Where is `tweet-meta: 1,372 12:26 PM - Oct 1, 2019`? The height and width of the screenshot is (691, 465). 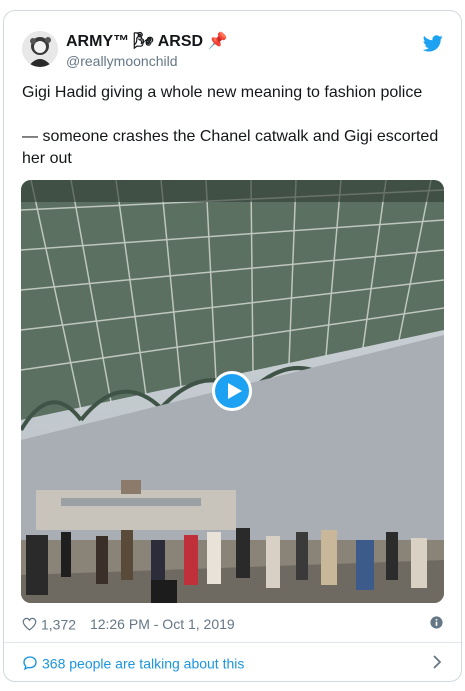 tweet-meta: 1,372 12:26 PM - Oct 1, 2019 is located at coordinates (232, 623).